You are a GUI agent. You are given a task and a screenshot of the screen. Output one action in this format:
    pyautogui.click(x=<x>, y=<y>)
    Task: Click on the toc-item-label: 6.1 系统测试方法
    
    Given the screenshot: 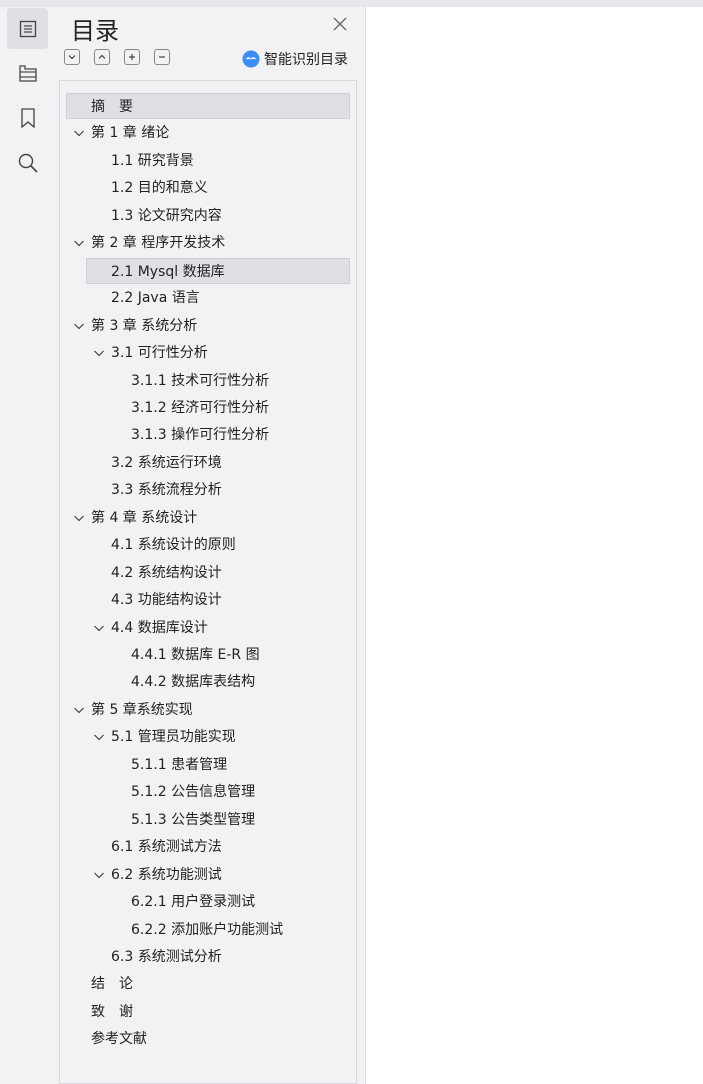 What is the action you would take?
    pyautogui.click(x=166, y=847)
    